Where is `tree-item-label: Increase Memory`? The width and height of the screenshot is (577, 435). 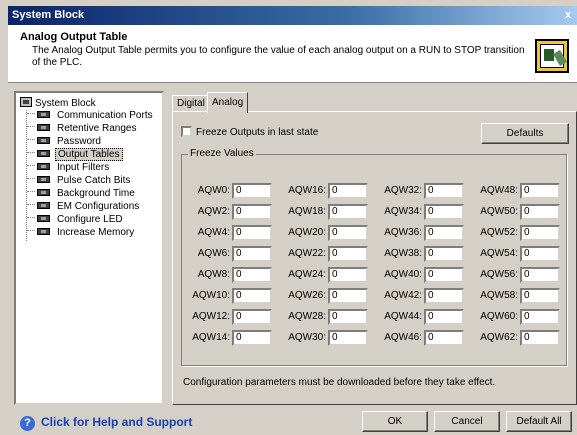
tree-item-label: Increase Memory is located at coordinates (96, 232).